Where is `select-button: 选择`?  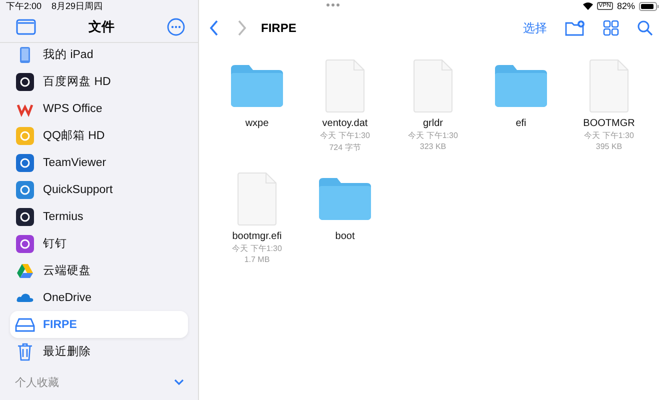 select-button: 选择 is located at coordinates (535, 28).